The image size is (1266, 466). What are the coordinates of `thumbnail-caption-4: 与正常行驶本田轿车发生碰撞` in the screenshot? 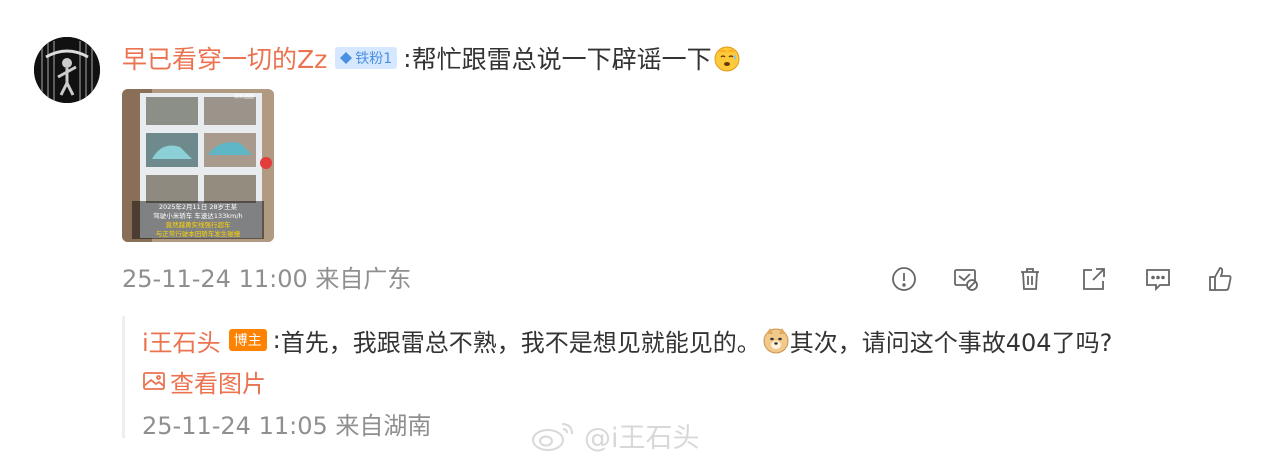 It's located at (198, 233).